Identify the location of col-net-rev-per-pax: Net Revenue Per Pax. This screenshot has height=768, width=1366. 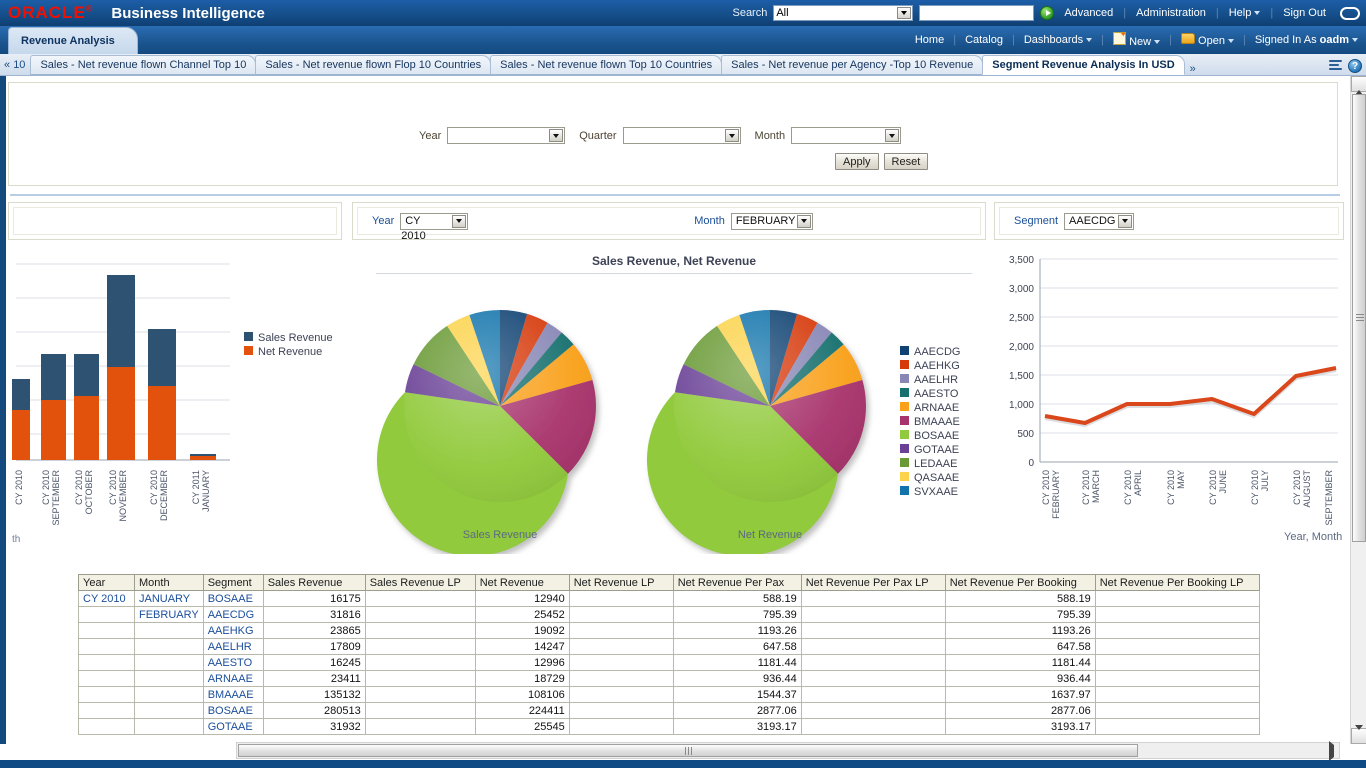
(737, 582).